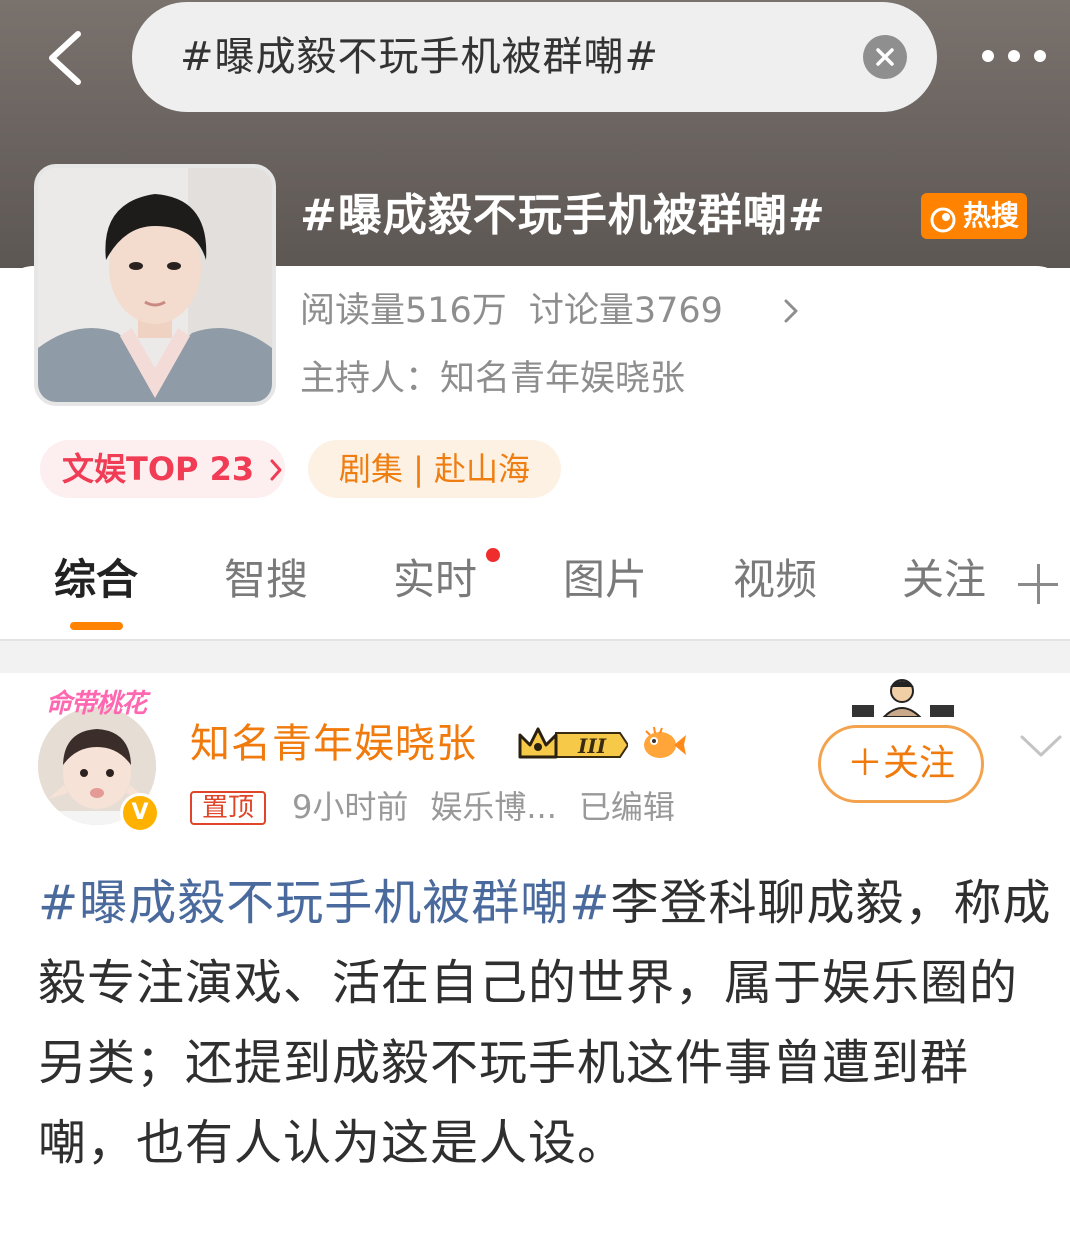 The height and width of the screenshot is (1245, 1070). What do you see at coordinates (663, 744) in the screenshot?
I see `fan-badge-icon` at bounding box center [663, 744].